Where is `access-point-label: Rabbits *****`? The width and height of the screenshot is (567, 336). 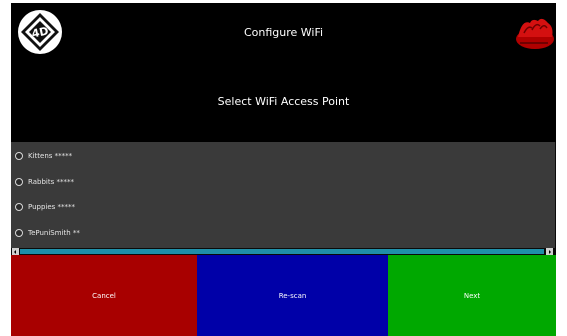 access-point-label: Rabbits ***** is located at coordinates (51, 182).